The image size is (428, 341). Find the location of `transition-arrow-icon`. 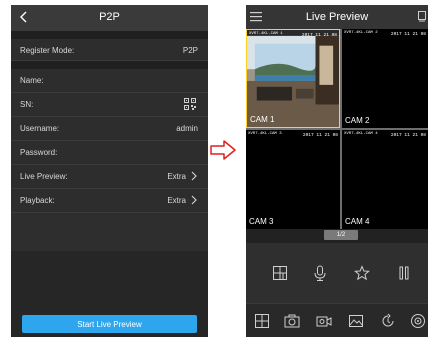

transition-arrow-icon is located at coordinates (223, 150).